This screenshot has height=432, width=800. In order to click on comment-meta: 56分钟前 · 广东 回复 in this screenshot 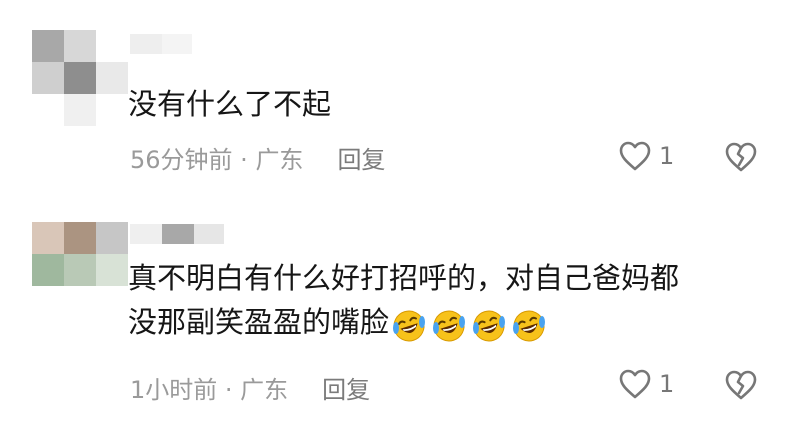, I will do `click(257, 157)`.